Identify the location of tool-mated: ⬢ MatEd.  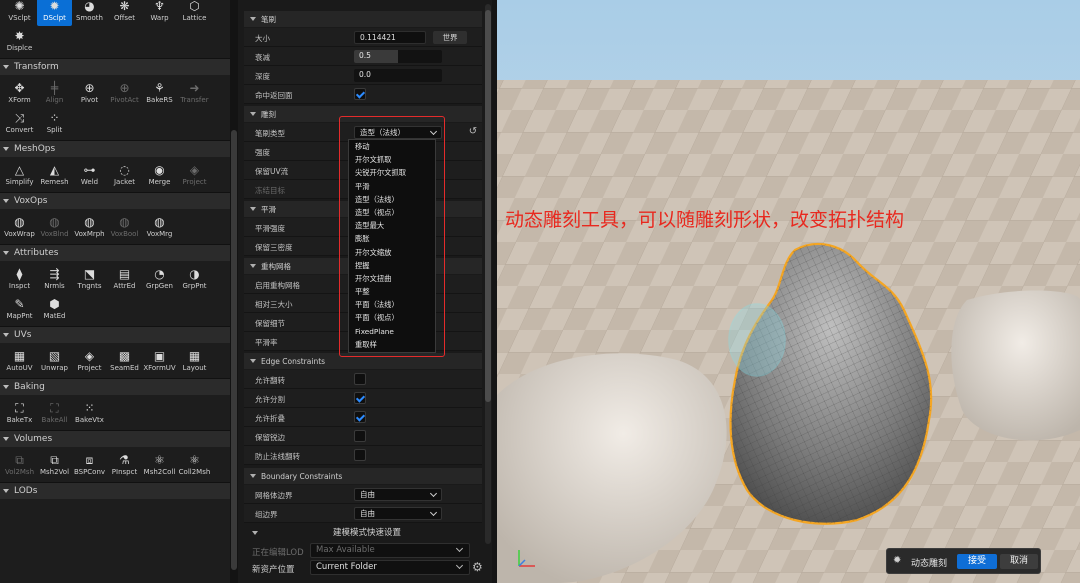
(54, 309).